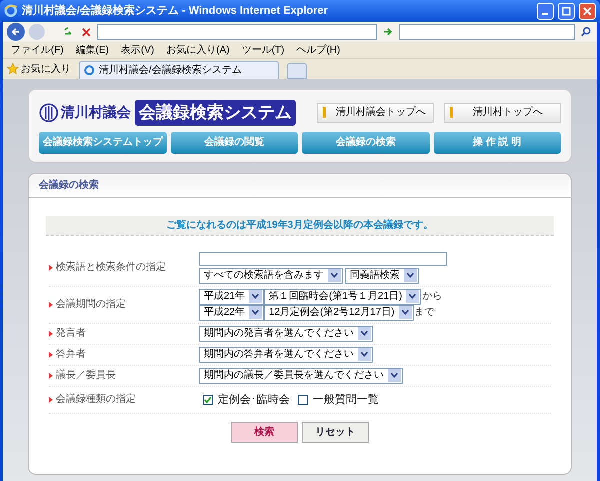 The height and width of the screenshot is (481, 600). Describe the element at coordinates (231, 296) in the screenshot. I see `dropdown: 平成21年` at that location.